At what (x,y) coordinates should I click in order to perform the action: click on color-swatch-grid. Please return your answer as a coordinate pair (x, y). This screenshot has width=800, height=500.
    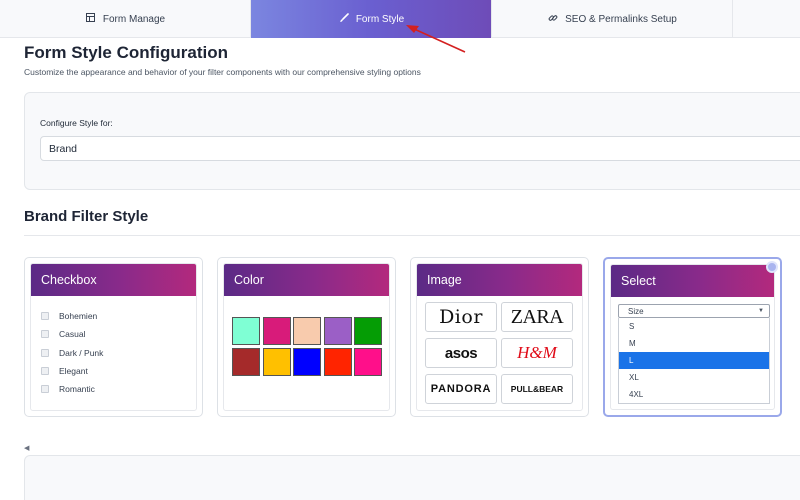
    Looking at the image, I should click on (307, 346).